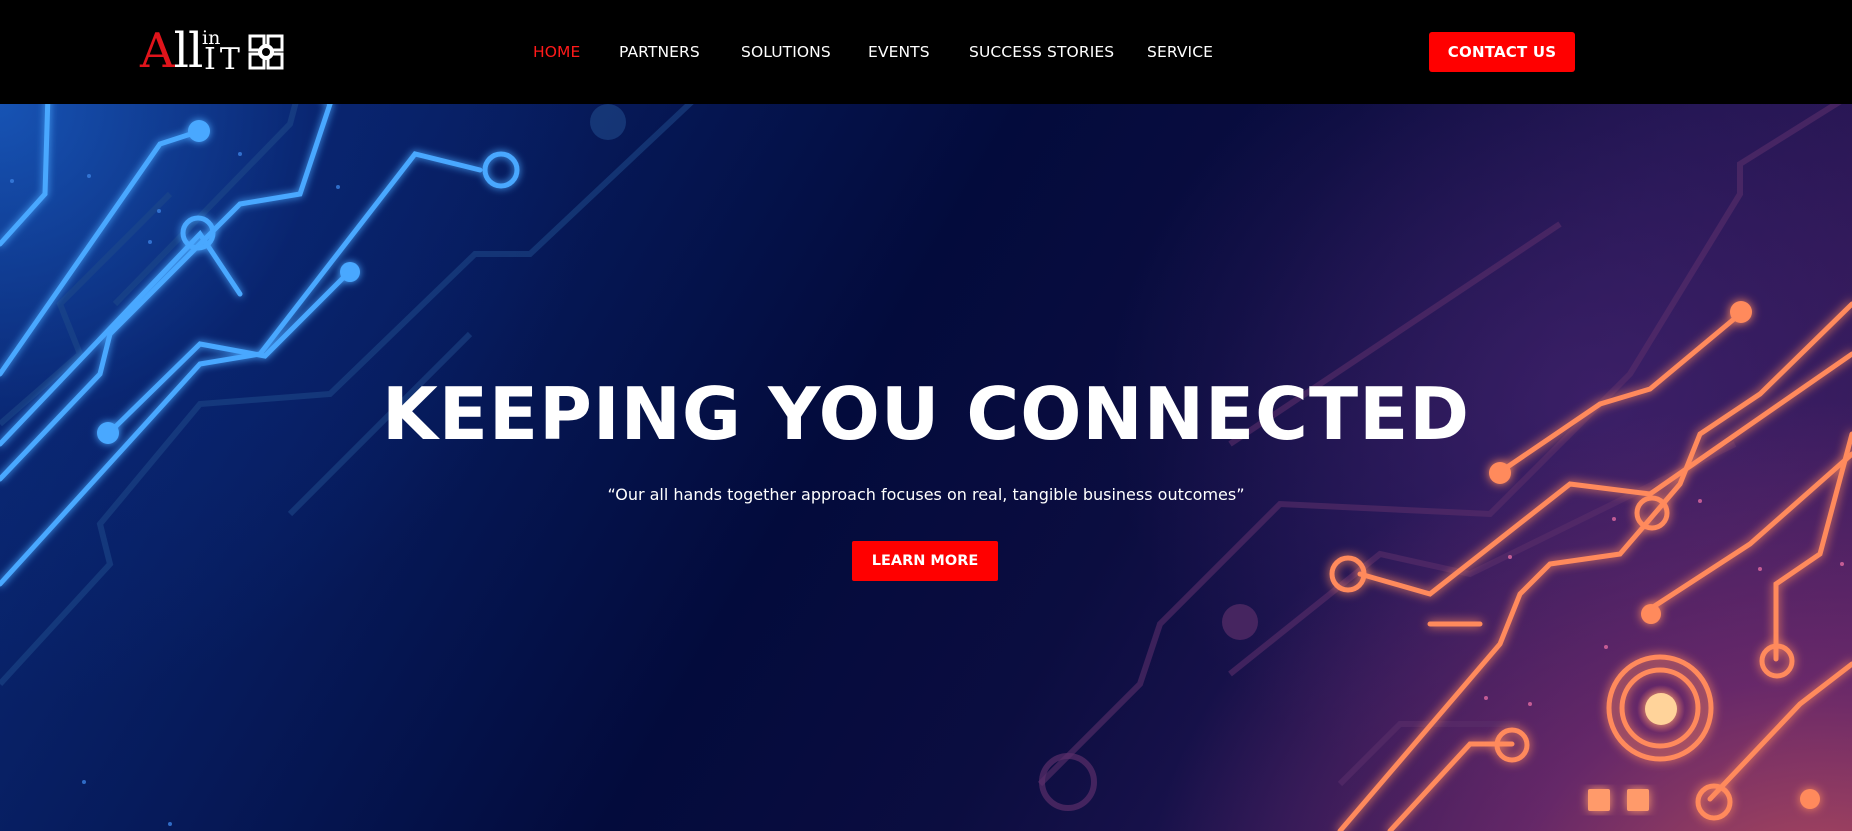  I want to click on contact-us-button: CONTACT US, so click(1502, 52).